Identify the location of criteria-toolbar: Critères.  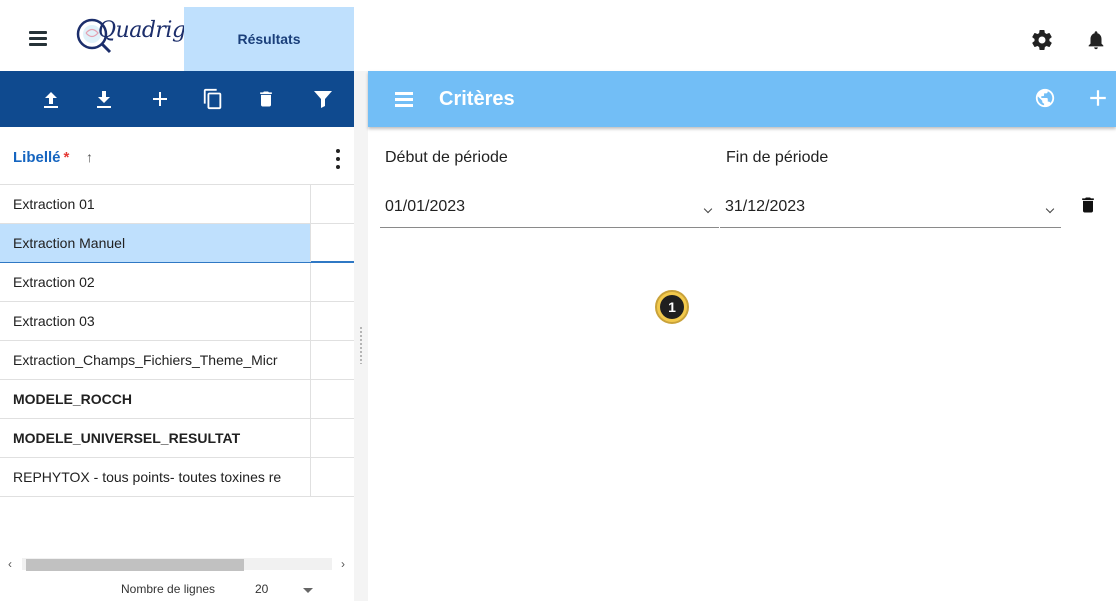
(742, 99).